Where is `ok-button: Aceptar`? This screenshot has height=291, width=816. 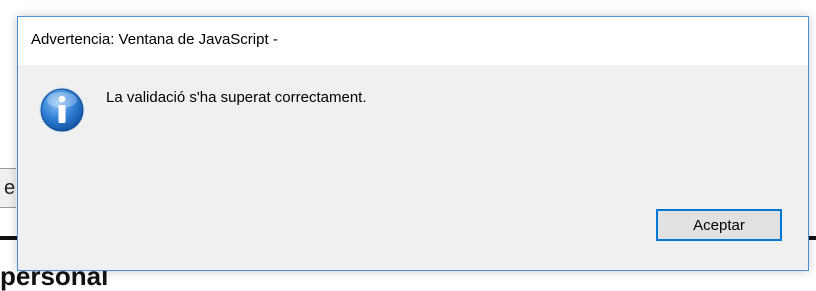
ok-button: Aceptar is located at coordinates (719, 225).